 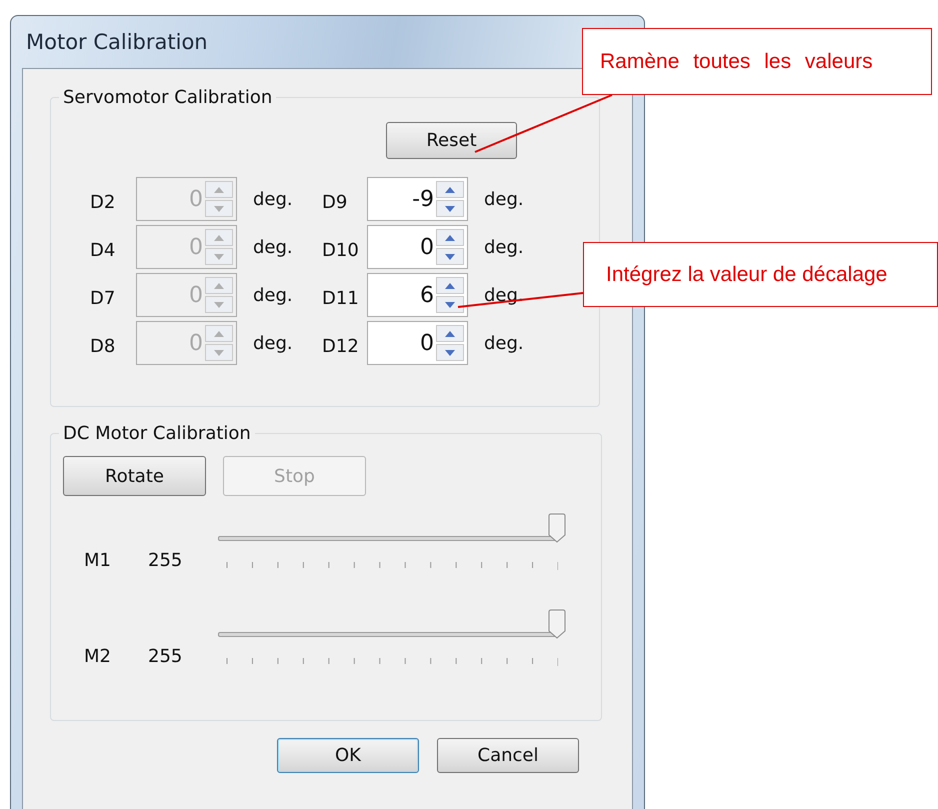 What do you see at coordinates (508, 755) in the screenshot?
I see `cancel-button: Cancel` at bounding box center [508, 755].